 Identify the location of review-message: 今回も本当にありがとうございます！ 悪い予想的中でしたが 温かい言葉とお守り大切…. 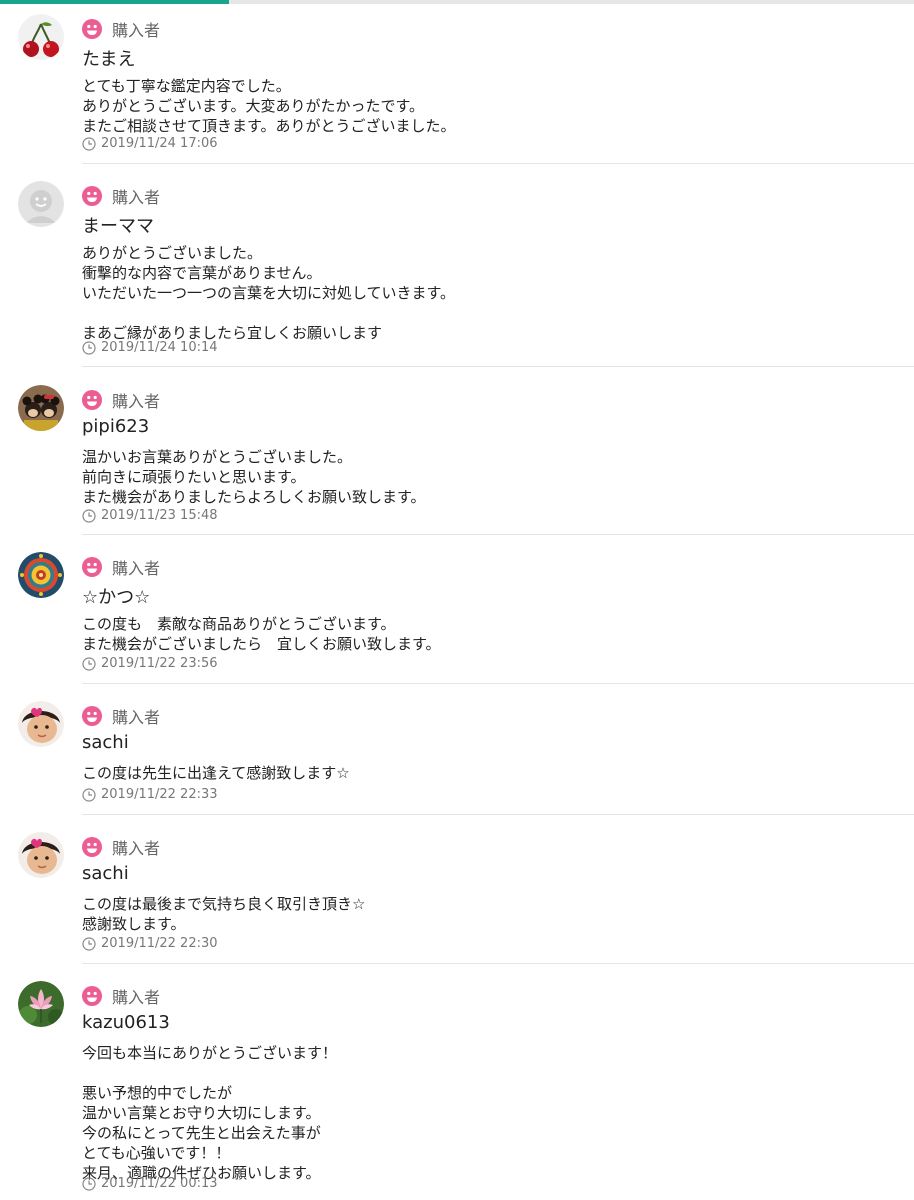
(210, 1113).